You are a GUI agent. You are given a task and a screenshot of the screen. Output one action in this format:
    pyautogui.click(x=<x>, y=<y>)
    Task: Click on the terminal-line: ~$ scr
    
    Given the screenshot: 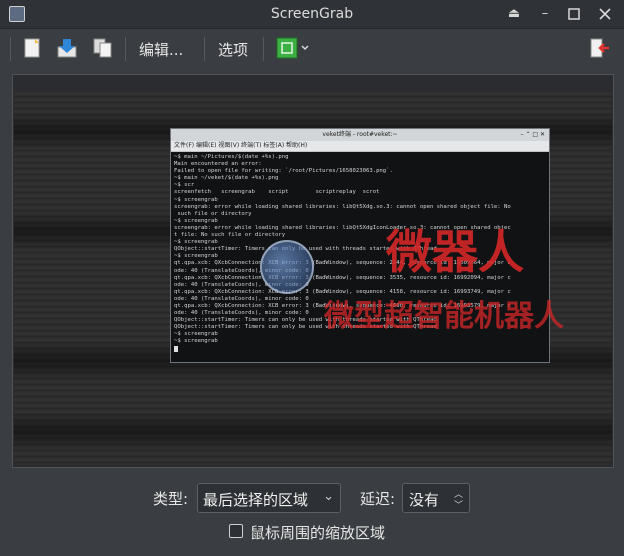 What is the action you would take?
    pyautogui.click(x=184, y=185)
    